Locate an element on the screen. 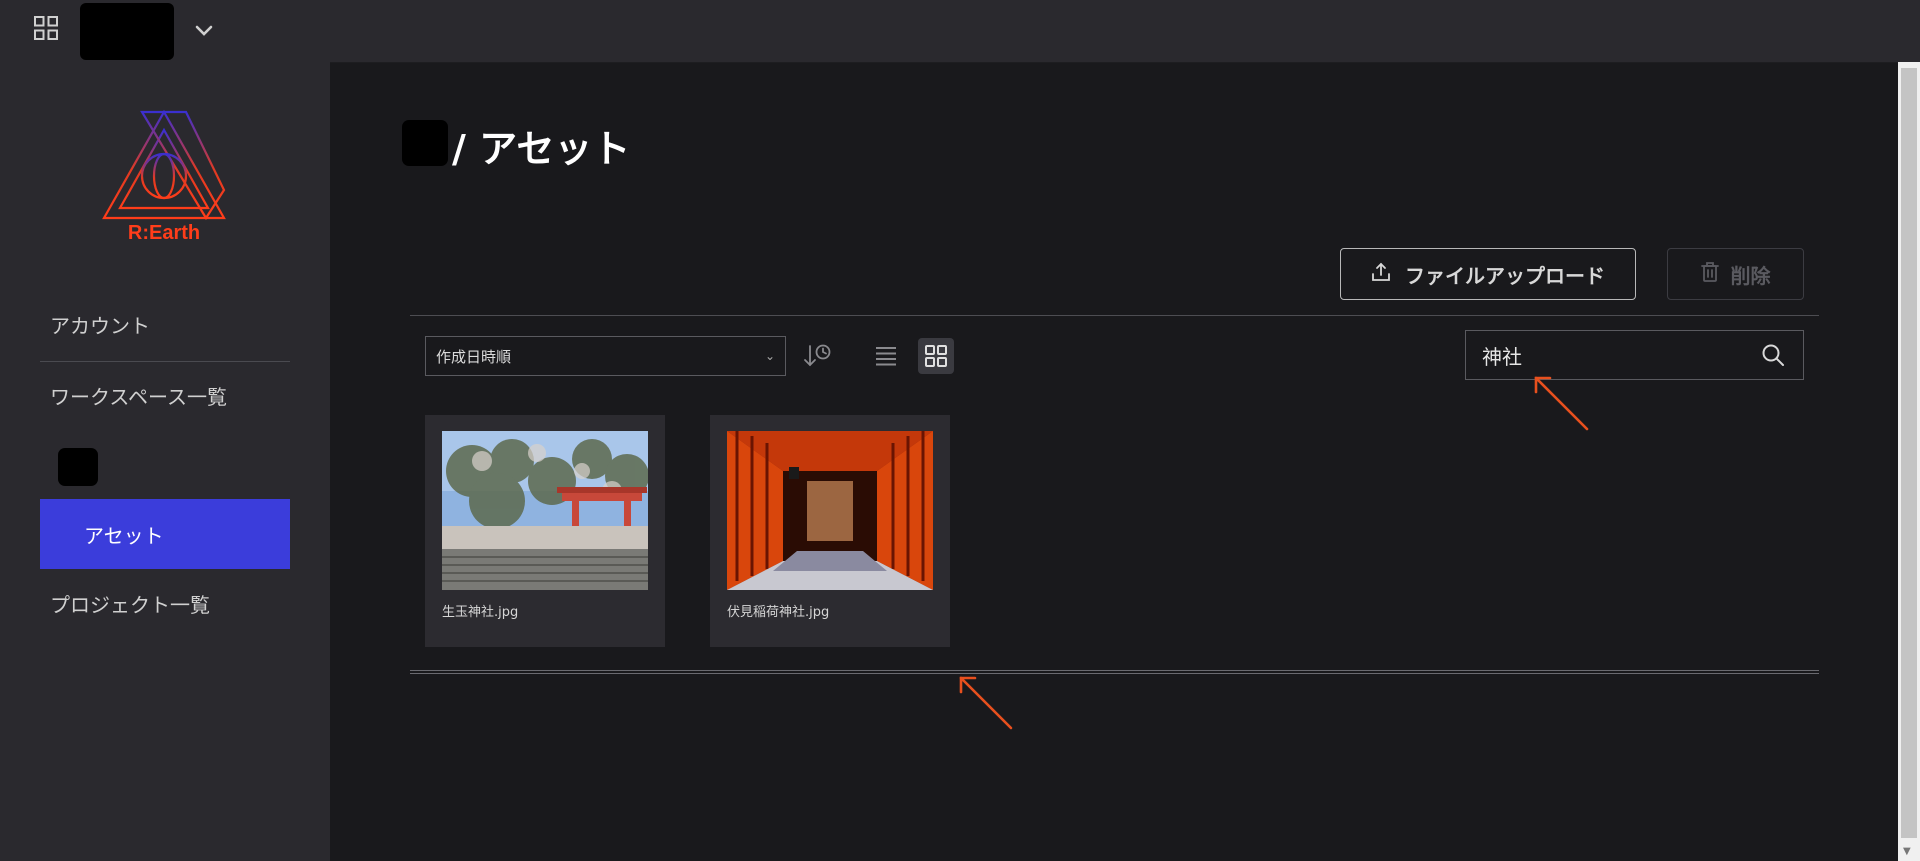  divider-bottom is located at coordinates (1114, 672).